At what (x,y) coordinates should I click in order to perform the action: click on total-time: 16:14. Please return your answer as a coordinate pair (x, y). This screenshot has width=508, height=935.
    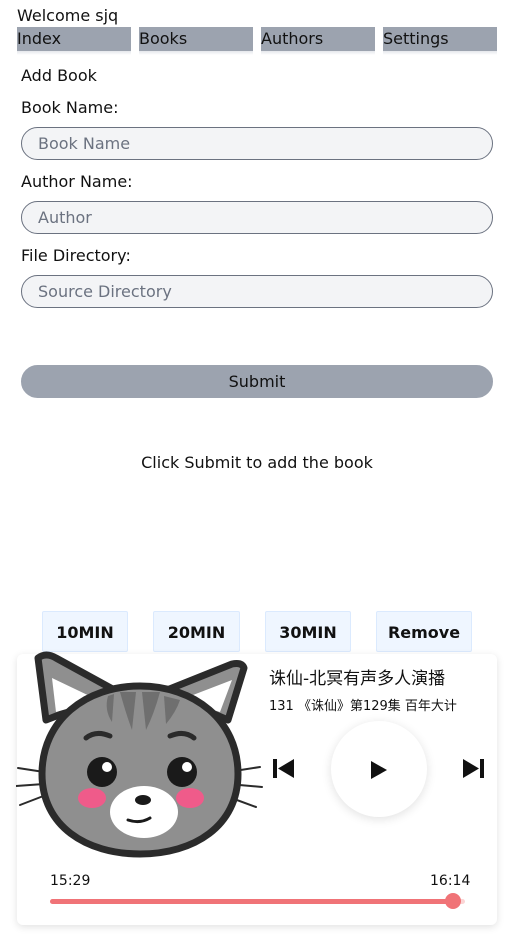
    Looking at the image, I should click on (450, 881).